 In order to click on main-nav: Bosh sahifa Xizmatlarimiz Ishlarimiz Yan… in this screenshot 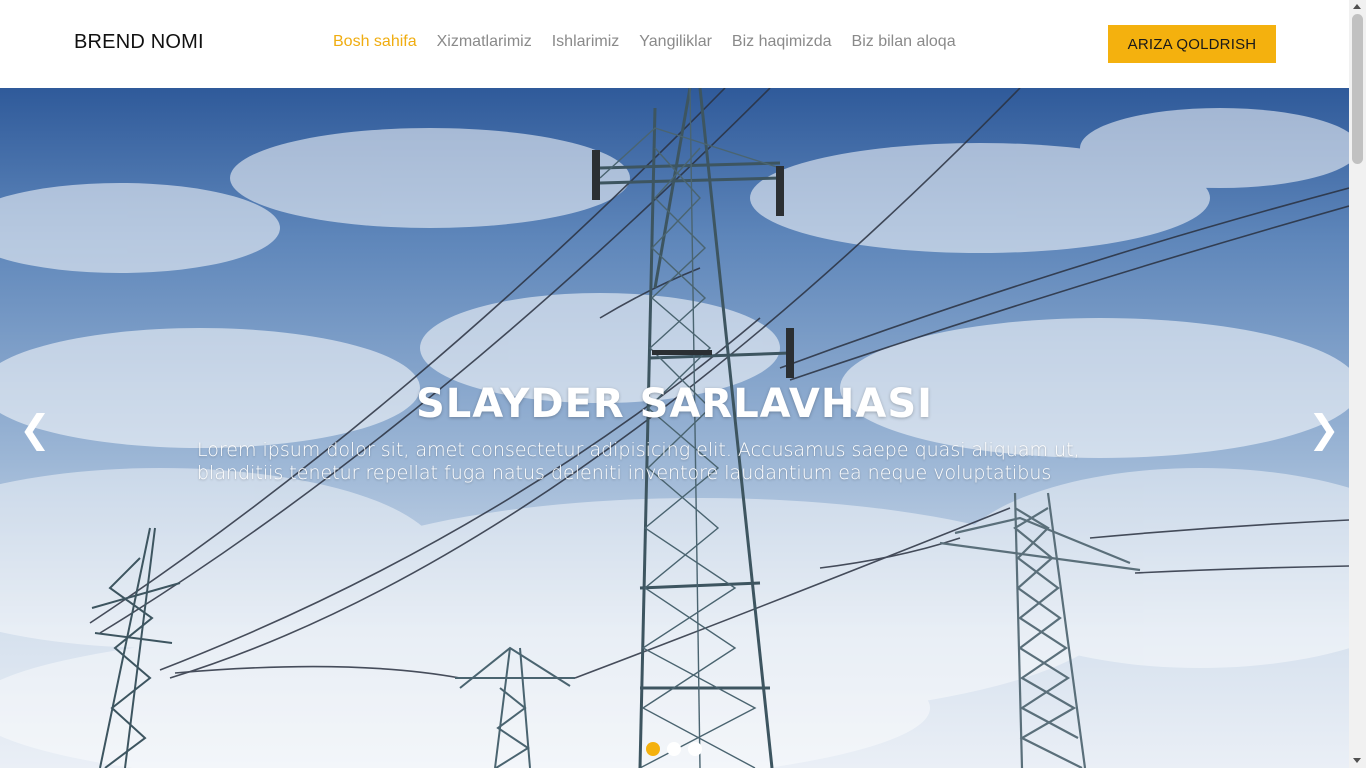, I will do `click(644, 42)`.